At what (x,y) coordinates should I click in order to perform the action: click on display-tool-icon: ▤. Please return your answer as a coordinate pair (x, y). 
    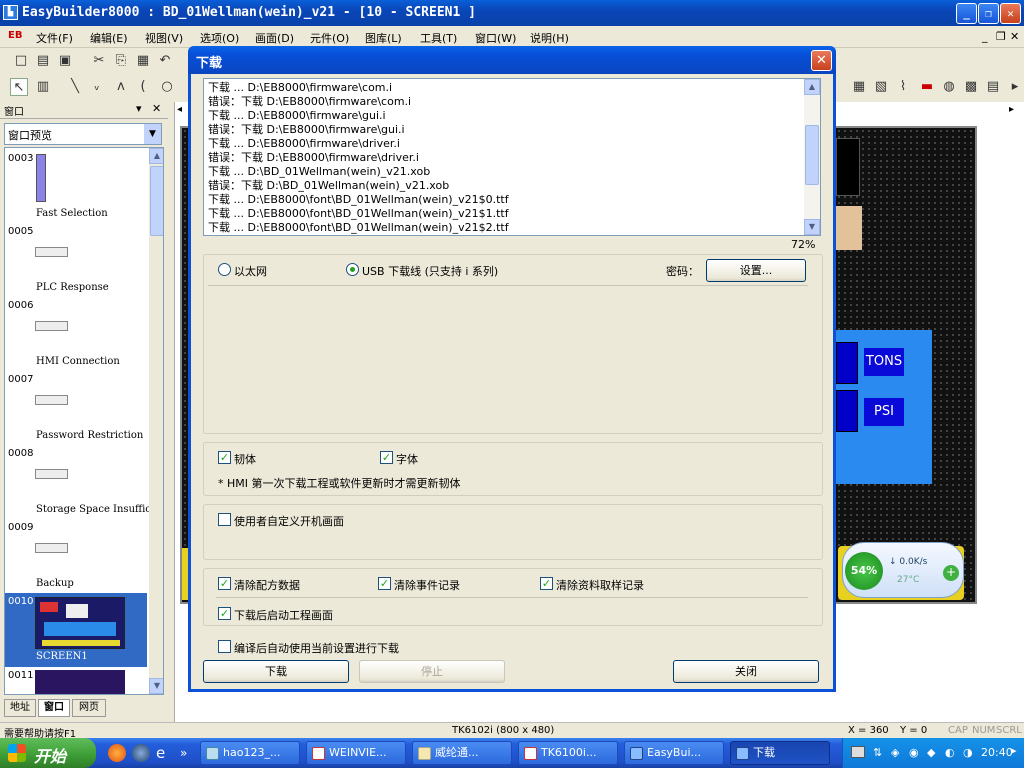
    Looking at the image, I should click on (993, 87).